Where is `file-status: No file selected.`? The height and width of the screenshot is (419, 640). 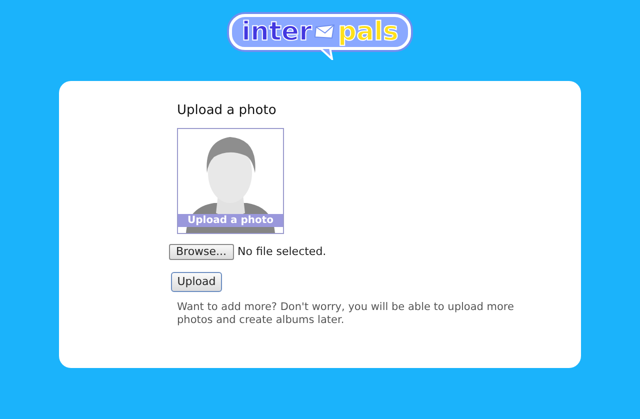 file-status: No file selected. is located at coordinates (282, 252).